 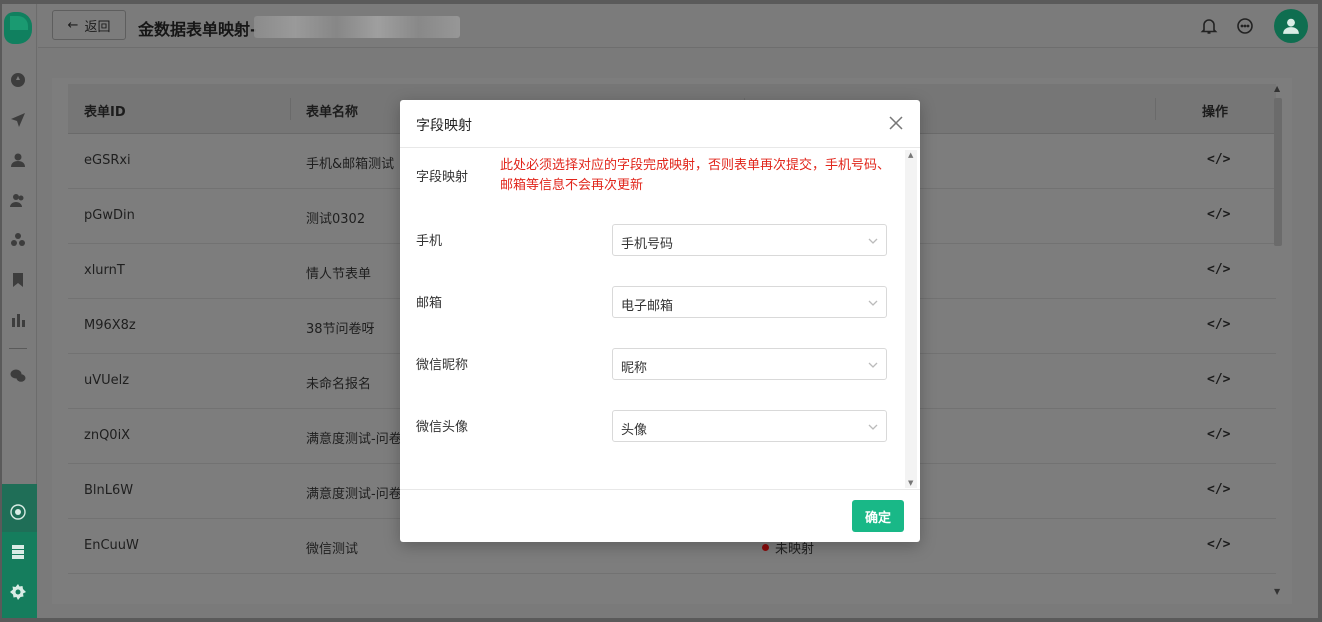 What do you see at coordinates (197, 29) in the screenshot?
I see `page-title: 金数据表单映射-` at bounding box center [197, 29].